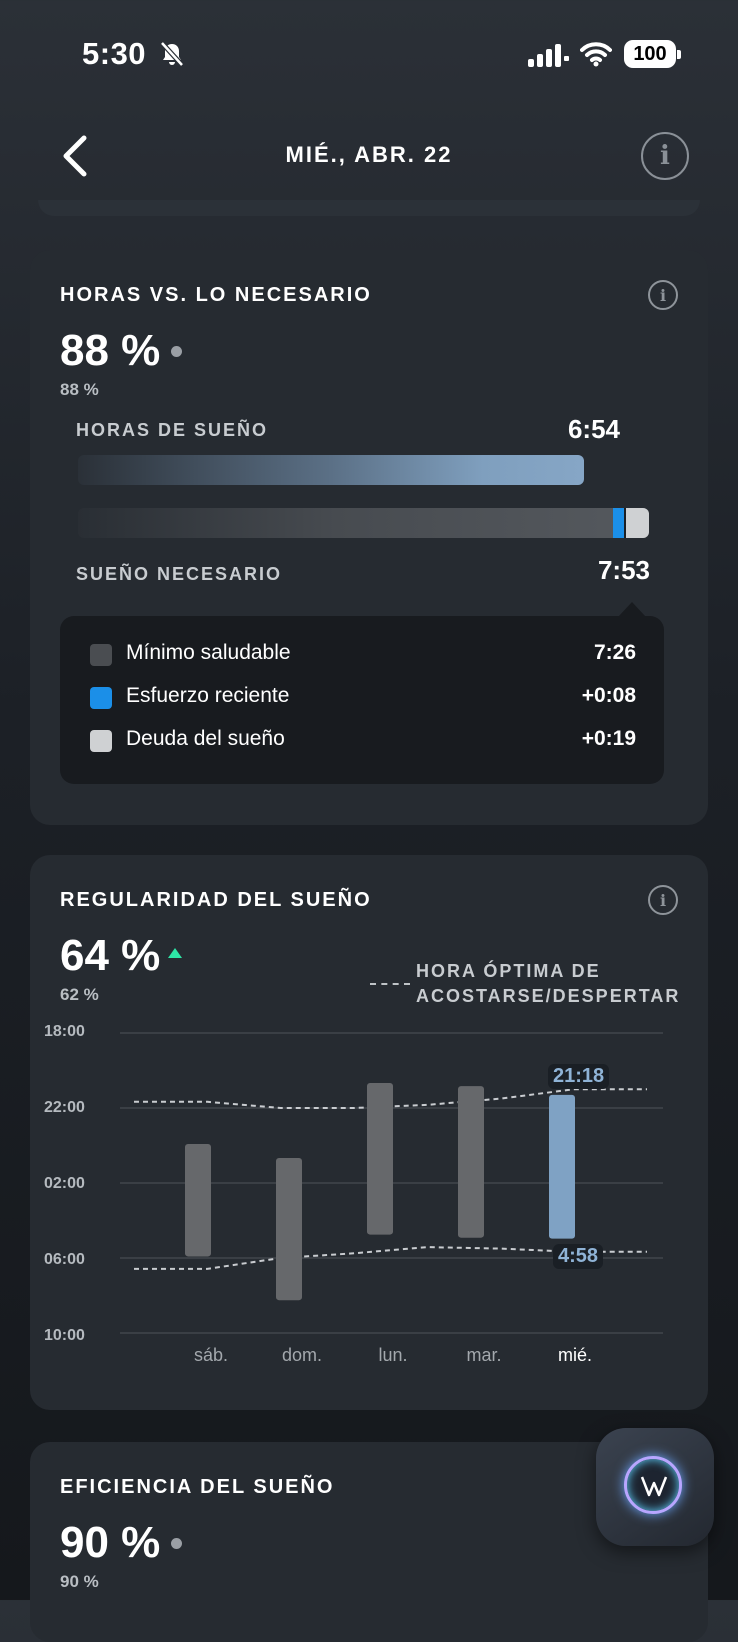 The width and height of the screenshot is (738, 1642). I want to click on legend-value: 7:26, so click(614, 652).